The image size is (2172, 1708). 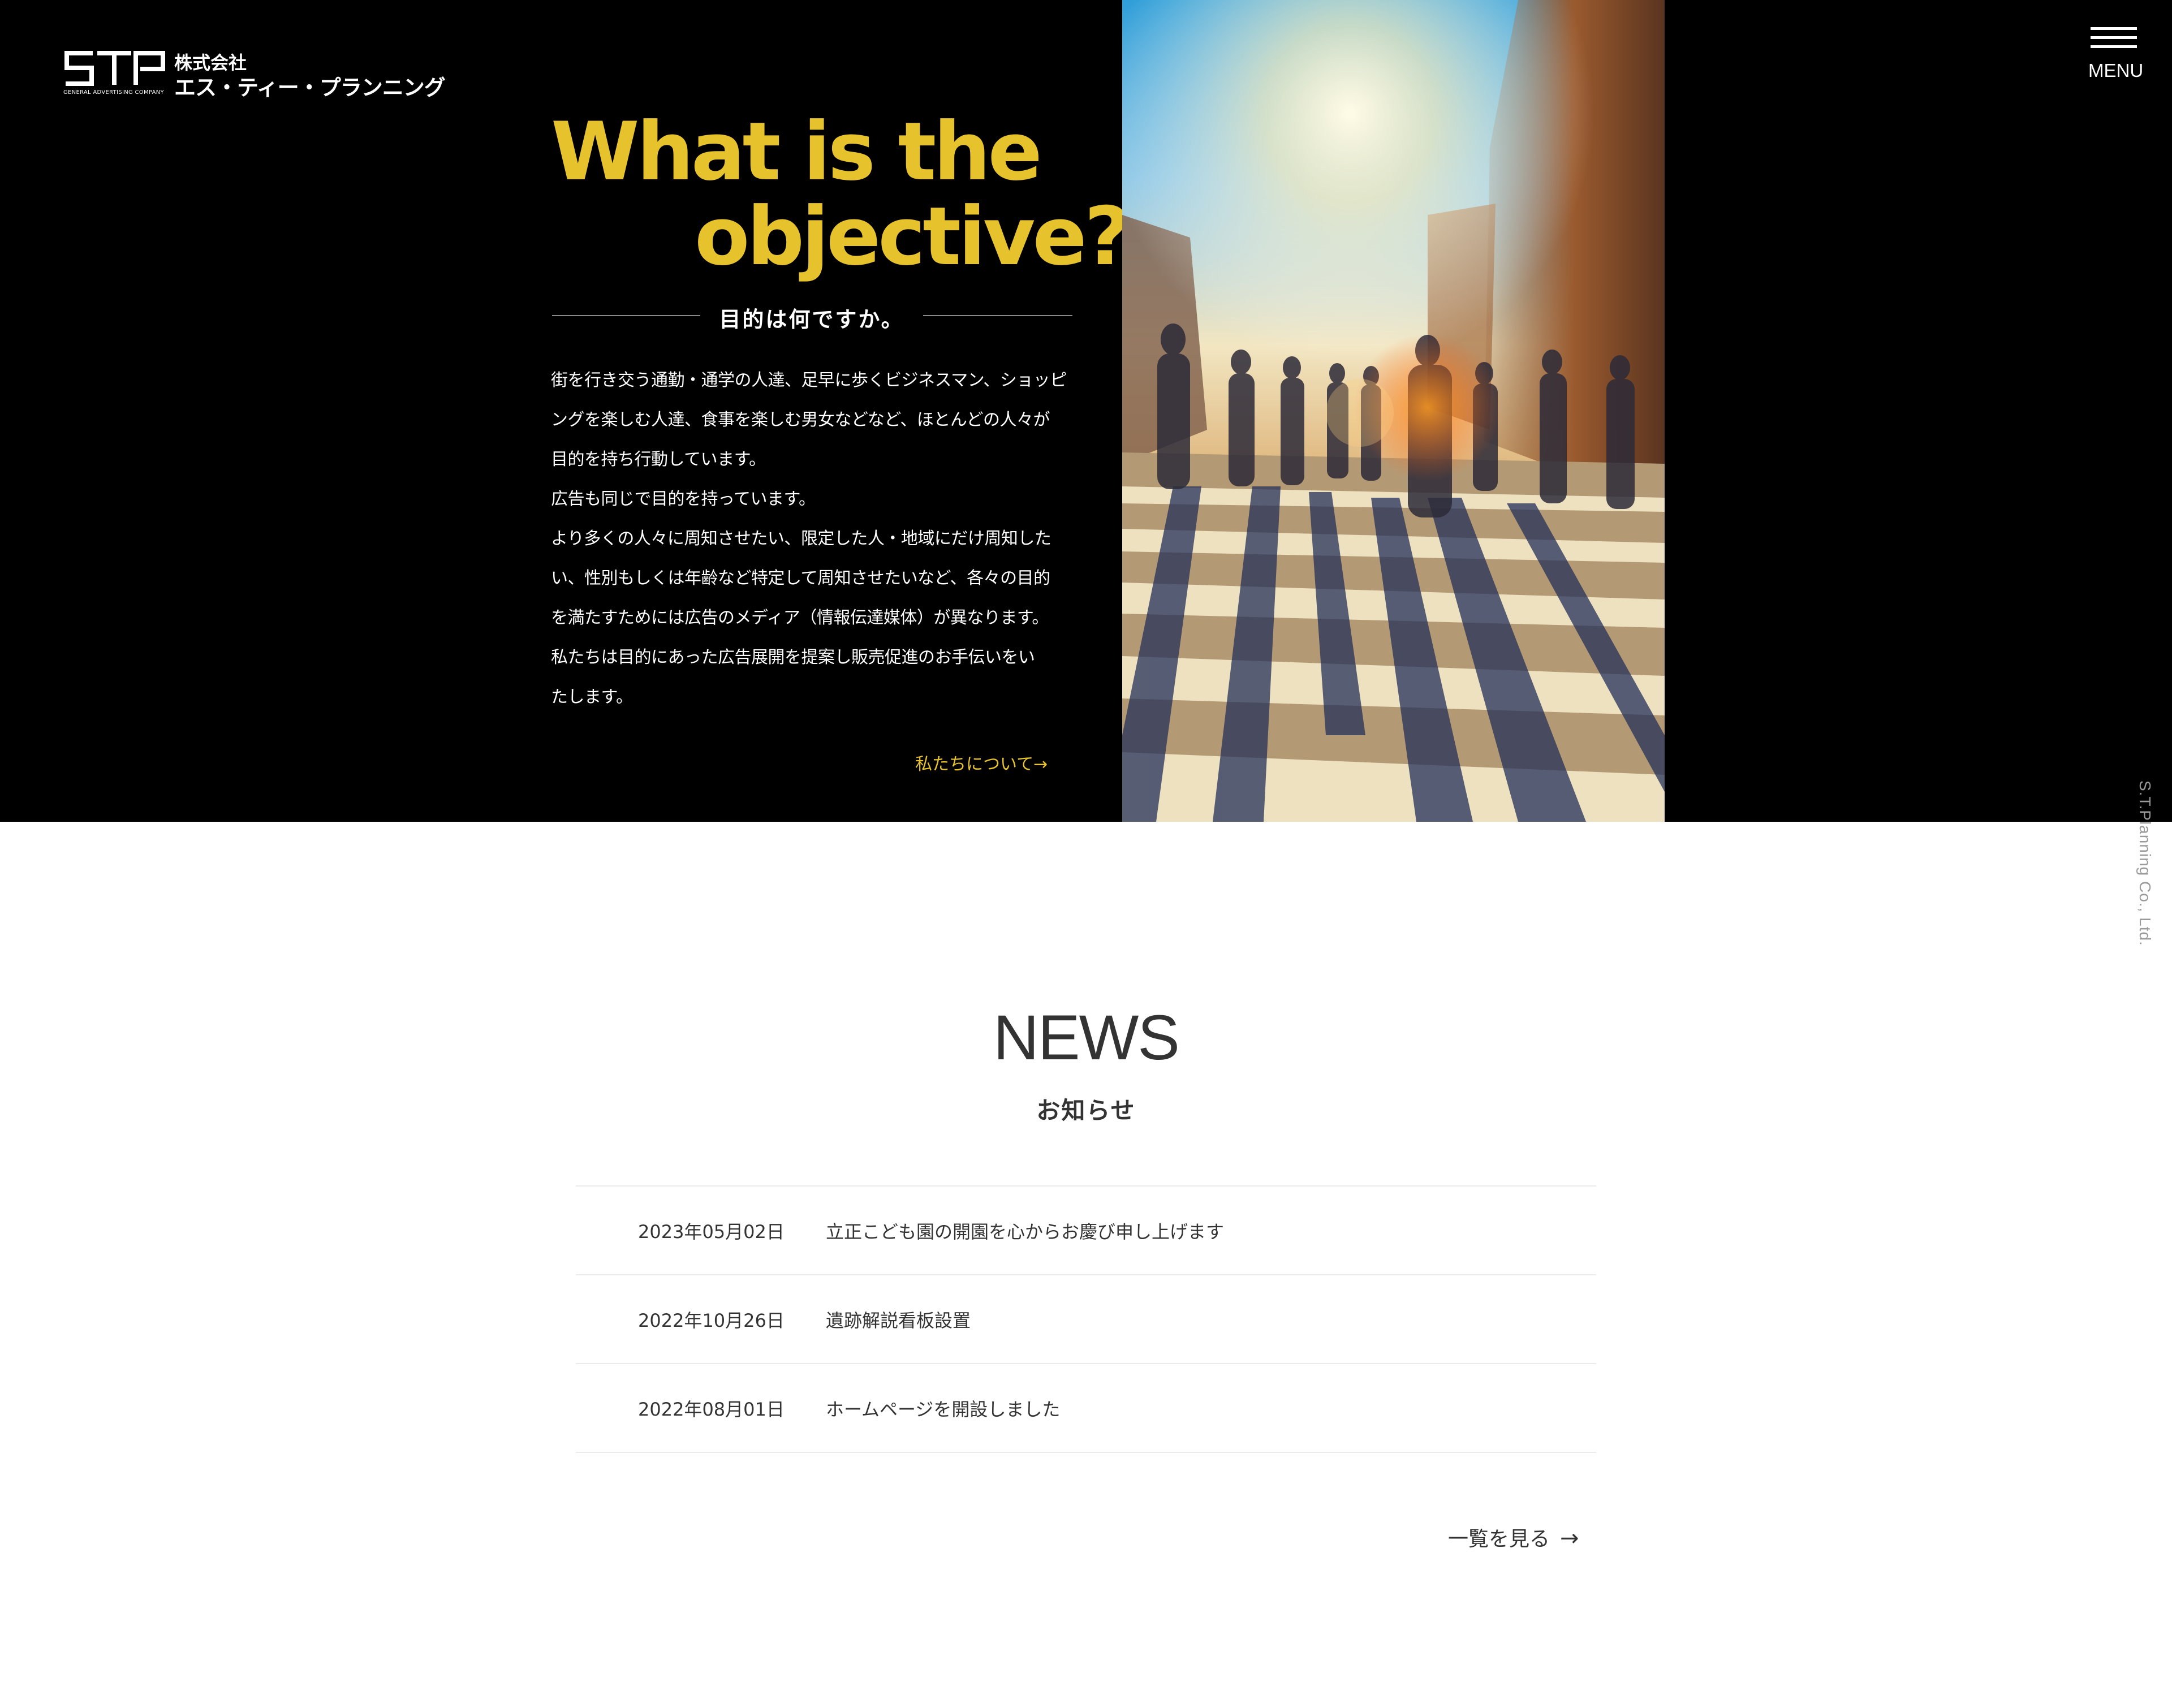 I want to click on view-all-news-link: 一覧を見る →, so click(x=1513, y=1537).